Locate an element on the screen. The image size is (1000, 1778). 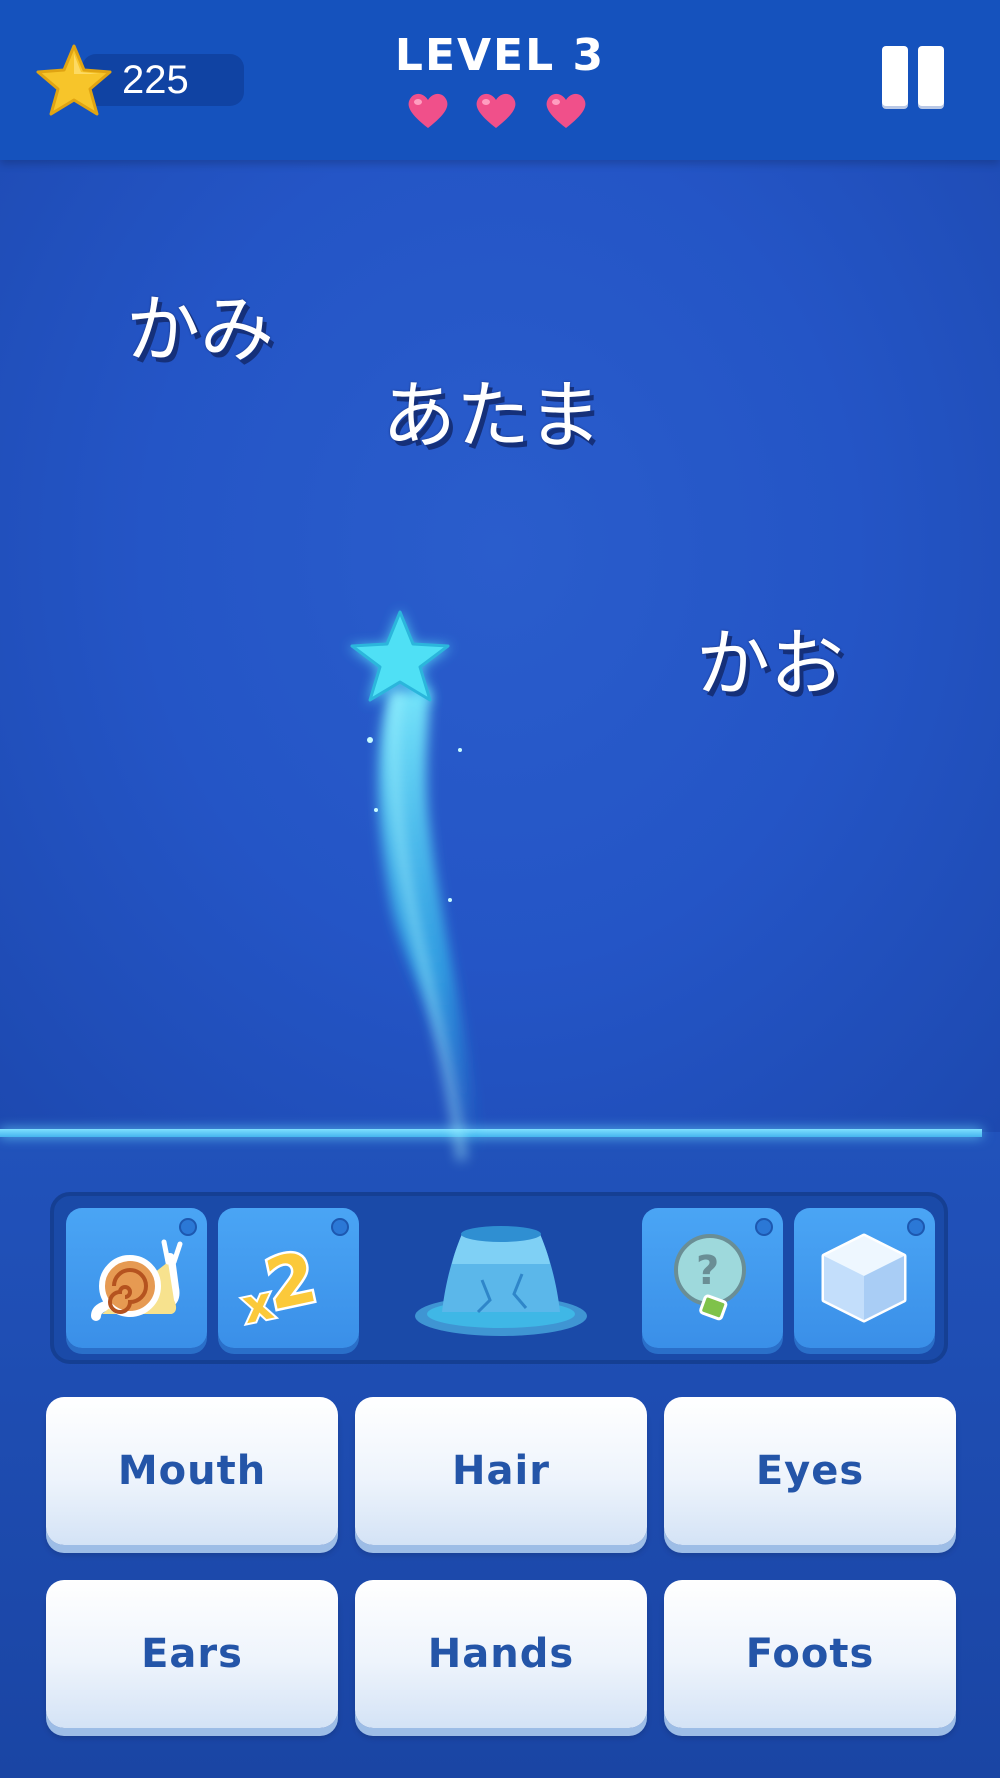
falling-word: かみ is located at coordinates (200, 330).